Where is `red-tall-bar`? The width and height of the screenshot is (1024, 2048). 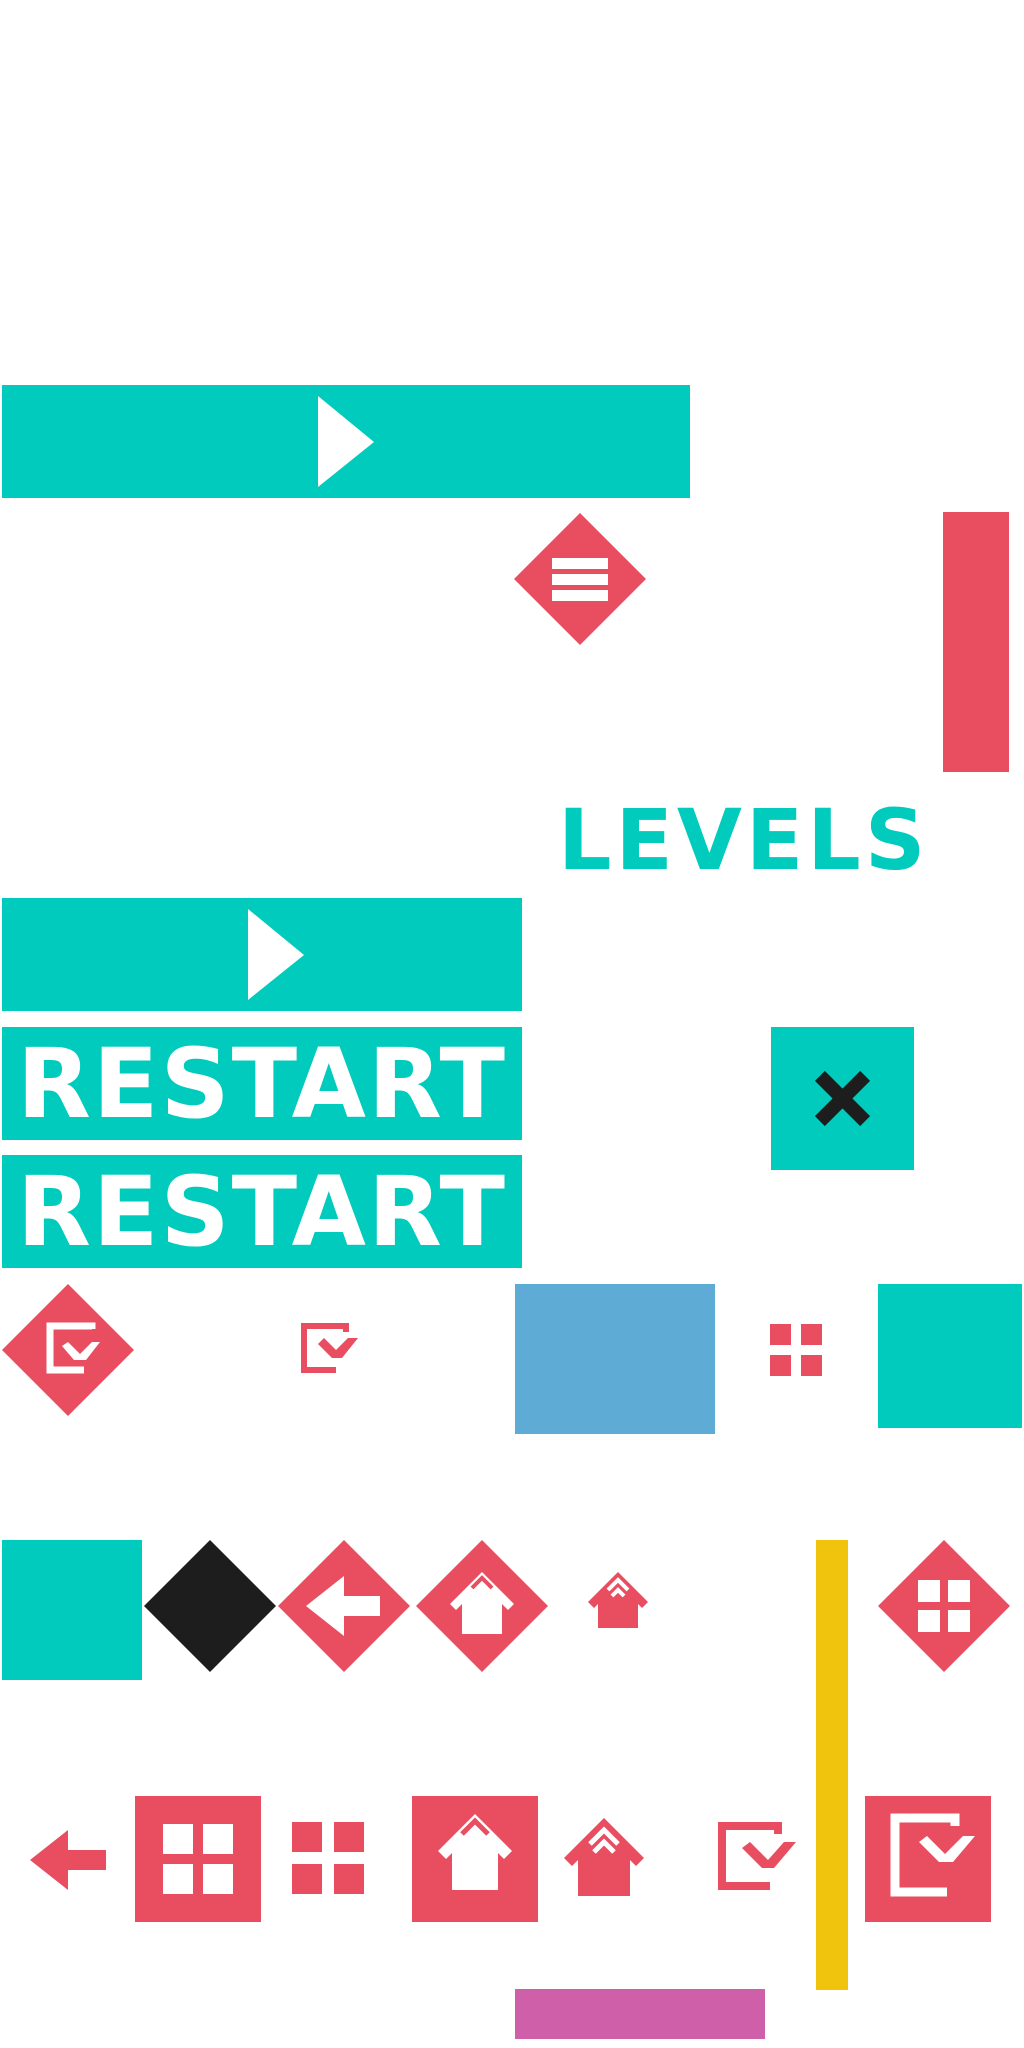
red-tall-bar is located at coordinates (976, 642).